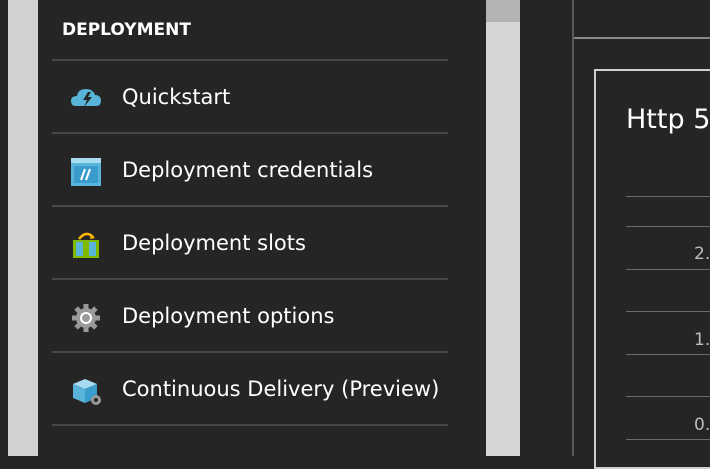 This screenshot has height=469, width=710. What do you see at coordinates (573, 228) in the screenshot?
I see `right-blade-divider` at bounding box center [573, 228].